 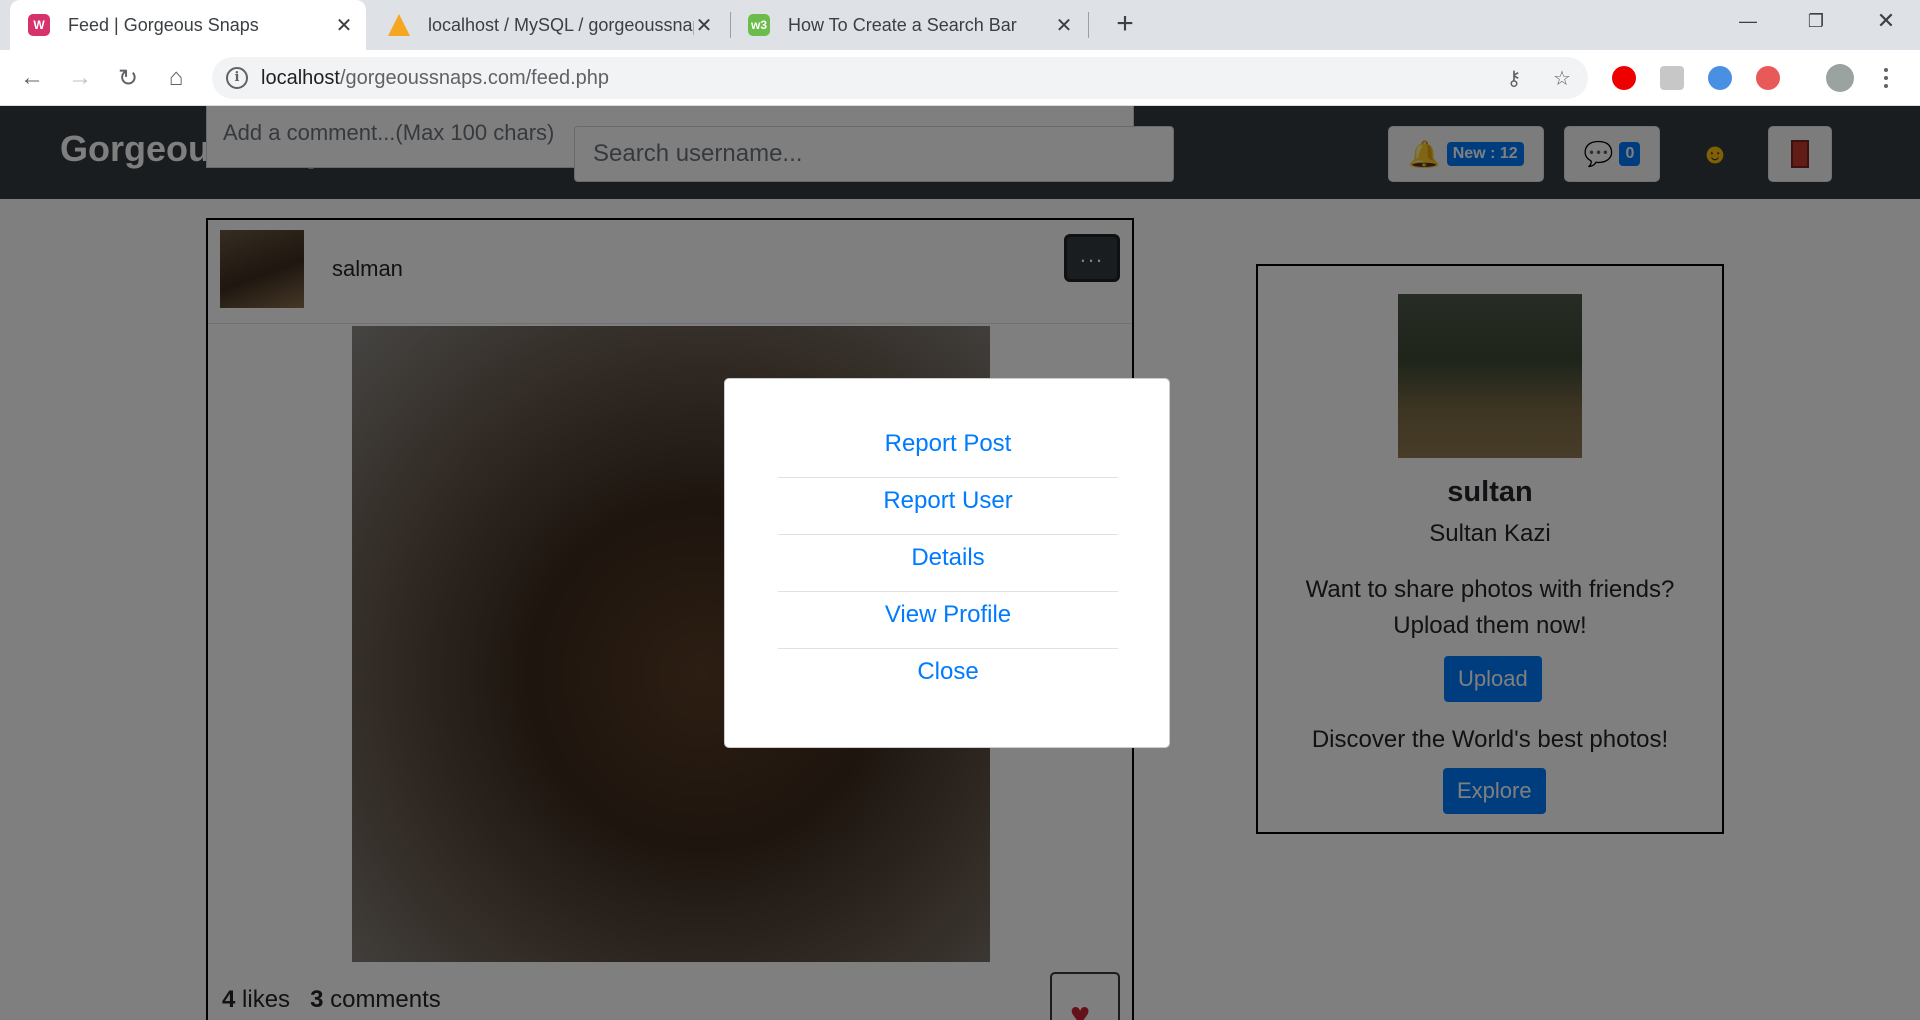 What do you see at coordinates (948, 677) in the screenshot?
I see `close-option: Close` at bounding box center [948, 677].